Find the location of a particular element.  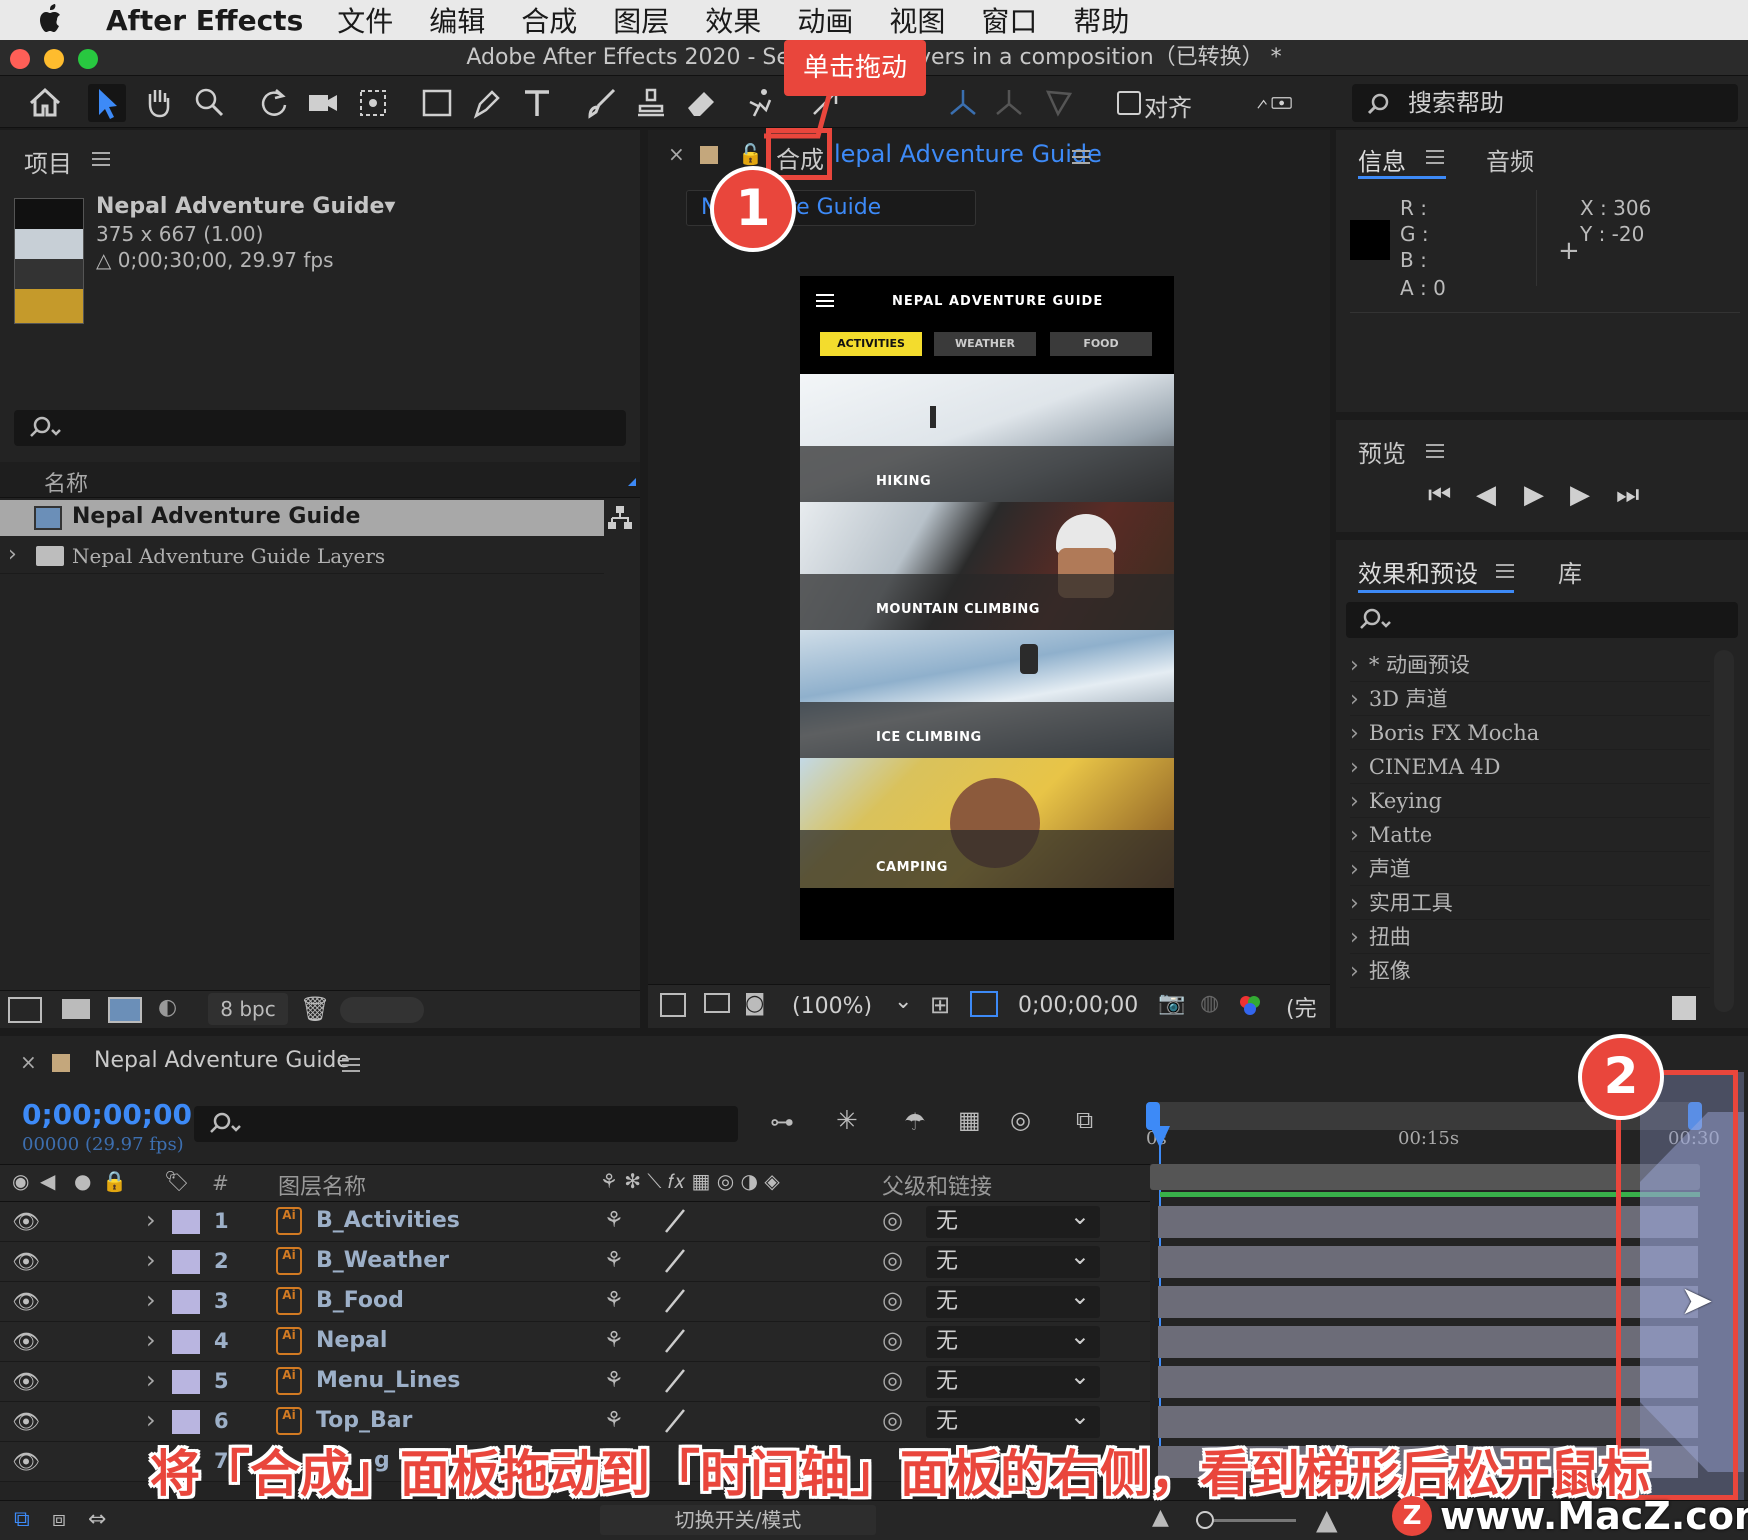

close-window-button is located at coordinates (20, 59).